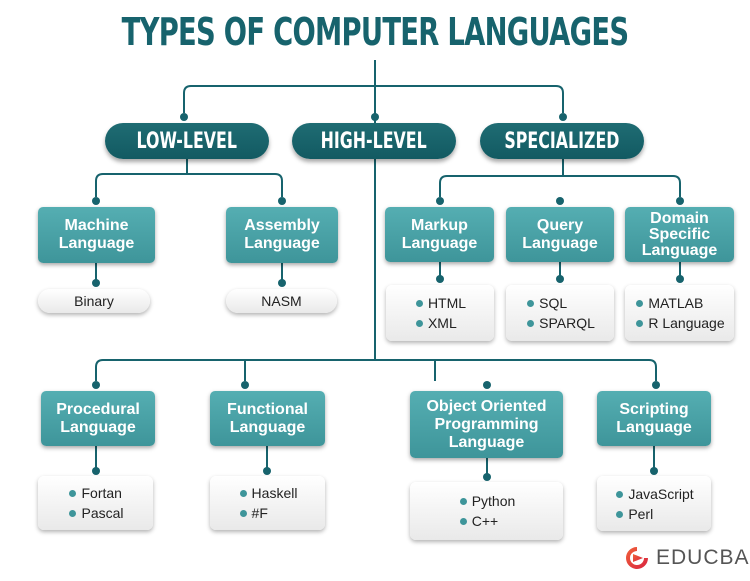 This screenshot has height=581, width=750. I want to click on list-item: SPARQL, so click(560, 323).